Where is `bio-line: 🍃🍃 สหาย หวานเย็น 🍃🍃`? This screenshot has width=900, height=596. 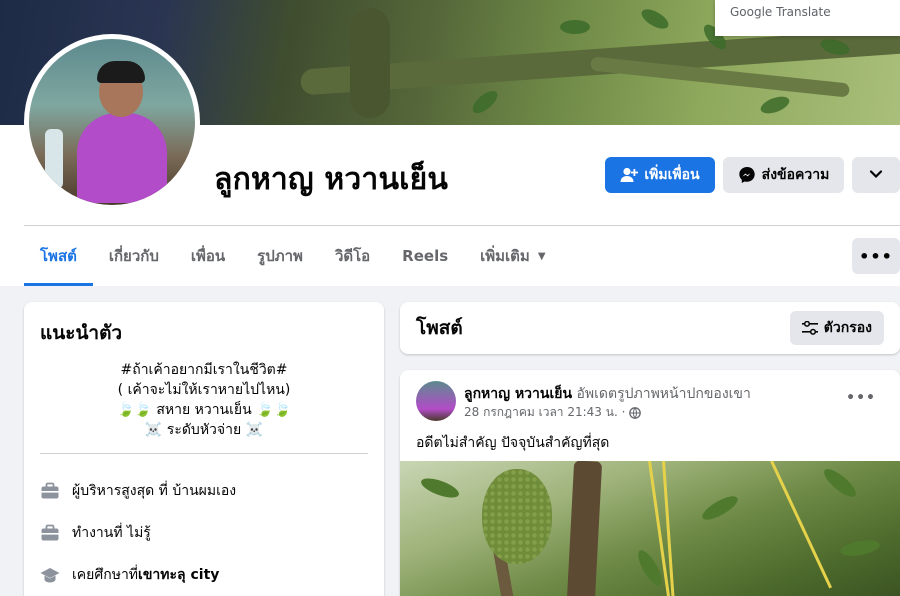 bio-line: 🍃🍃 สหาย หวานเย็น 🍃🍃 is located at coordinates (204, 410).